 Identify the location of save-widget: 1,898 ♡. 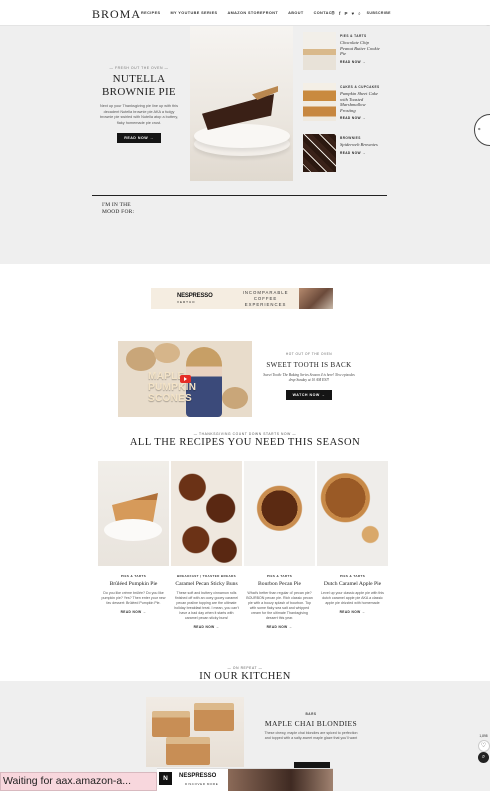
(483, 743).